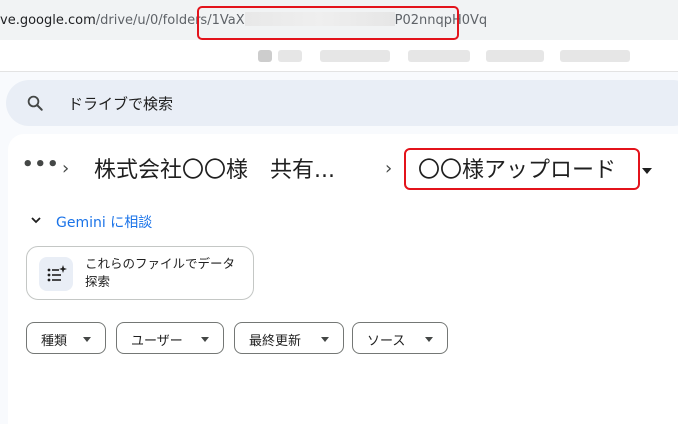 The height and width of the screenshot is (424, 678). I want to click on chevron-down-icon, so click(36, 220).